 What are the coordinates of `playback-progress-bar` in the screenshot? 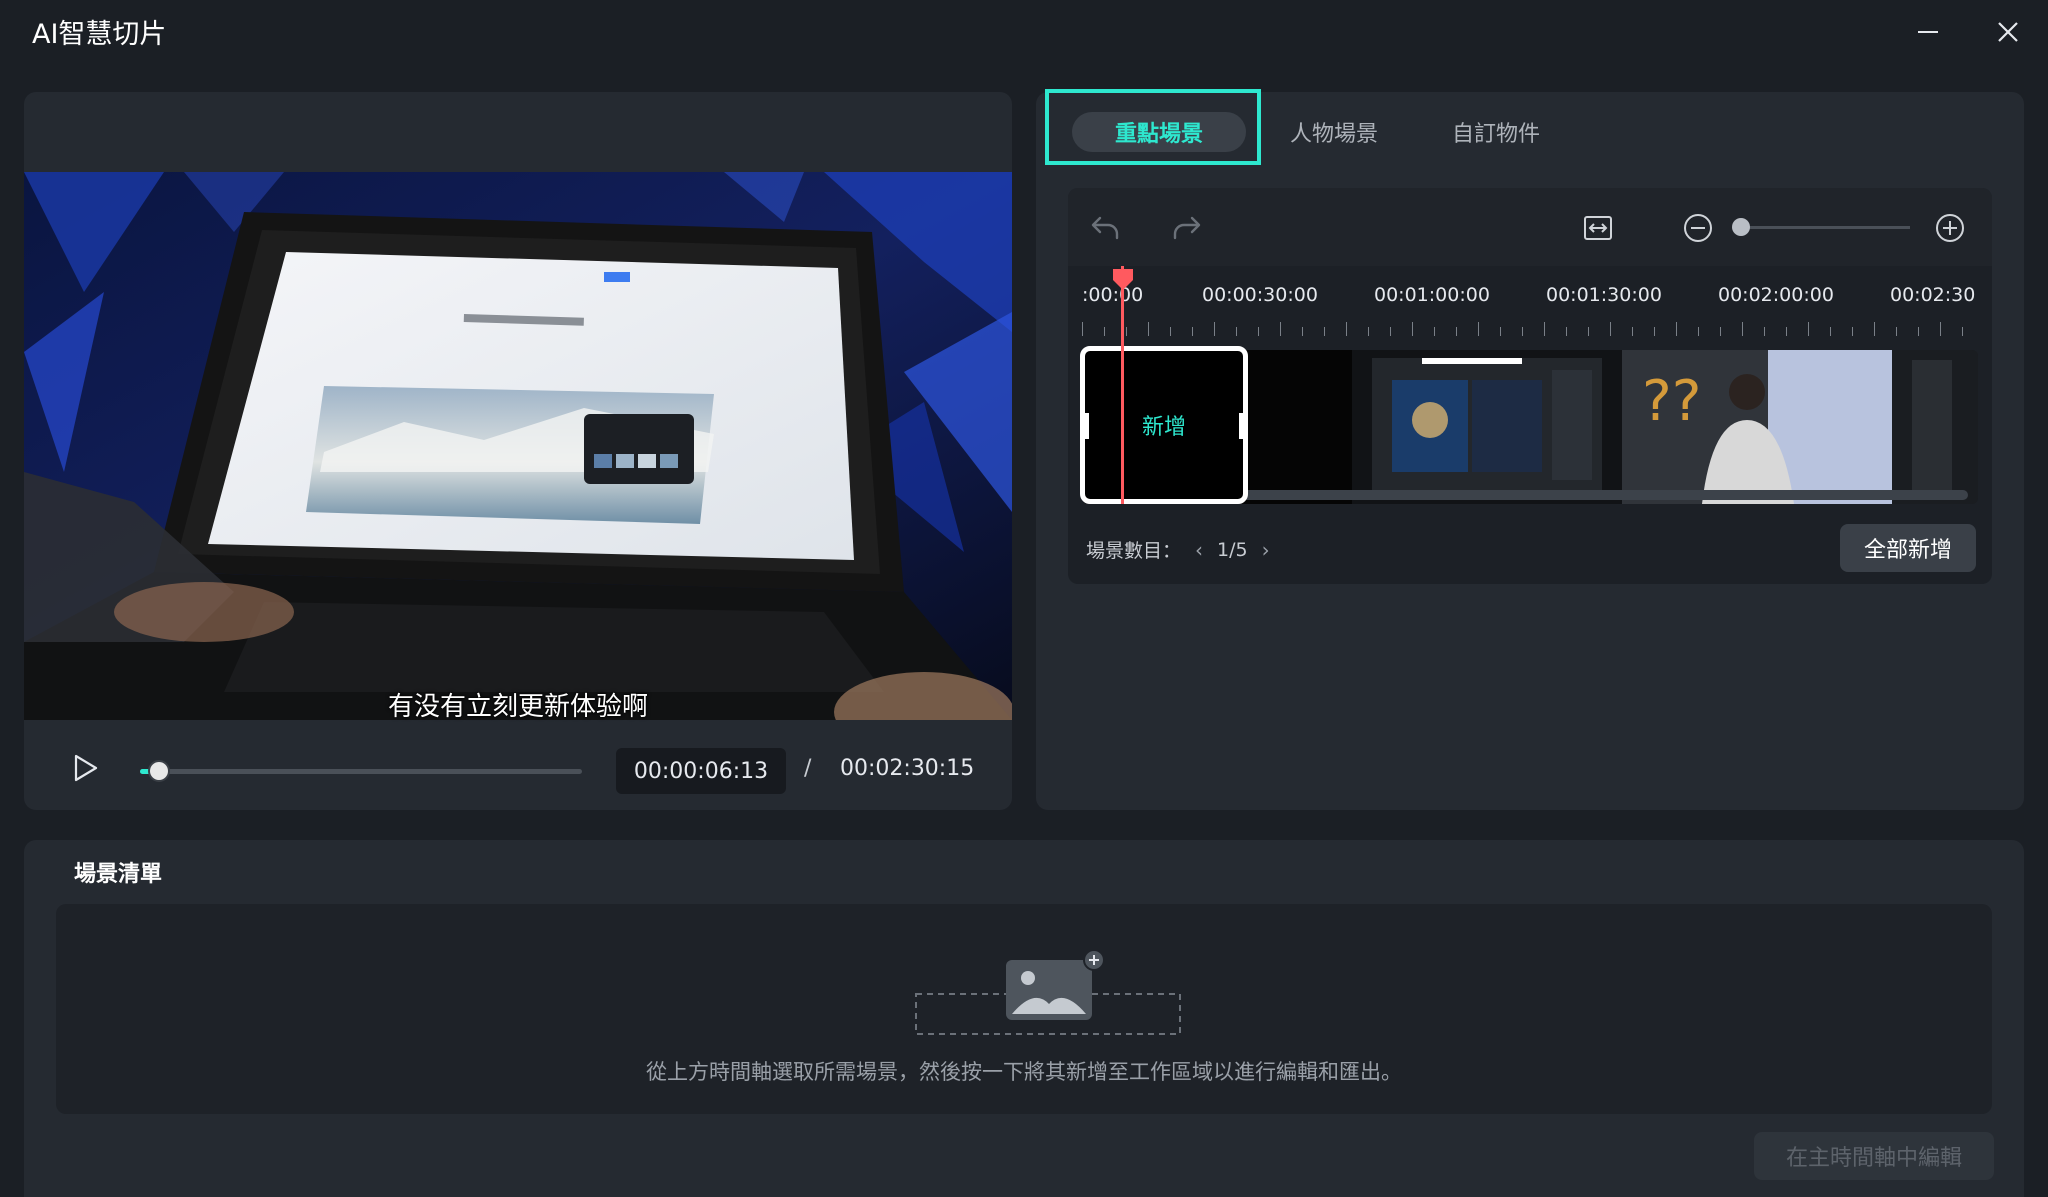 It's located at (361, 771).